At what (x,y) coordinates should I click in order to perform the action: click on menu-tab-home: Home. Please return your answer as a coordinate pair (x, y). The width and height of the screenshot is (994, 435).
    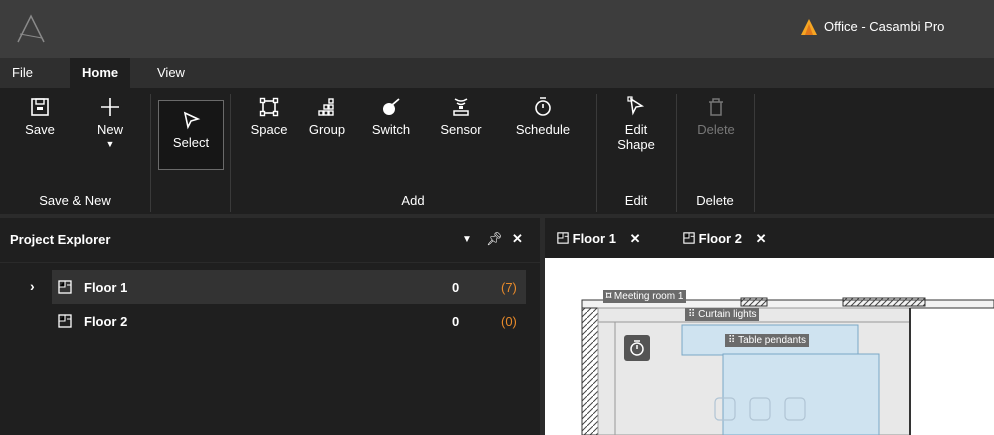
    Looking at the image, I should click on (100, 73).